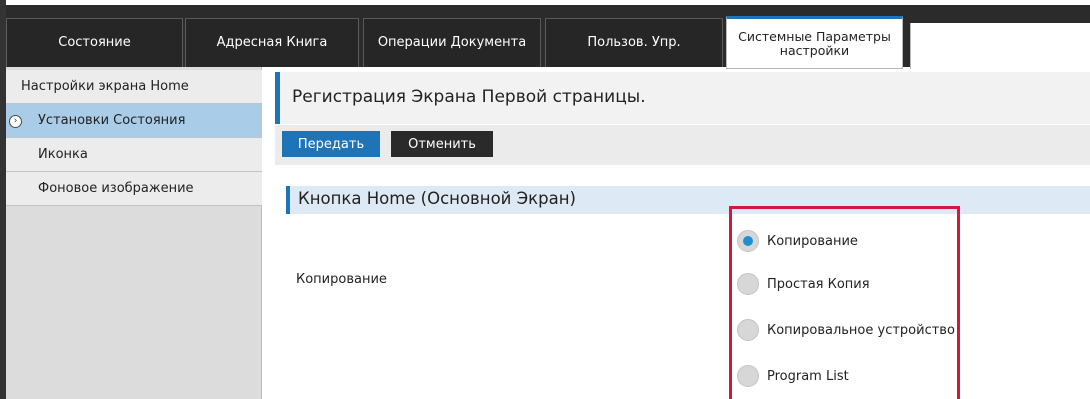 This screenshot has height=399, width=1090. What do you see at coordinates (808, 376) in the screenshot?
I see `radio-option-label: Program List` at bounding box center [808, 376].